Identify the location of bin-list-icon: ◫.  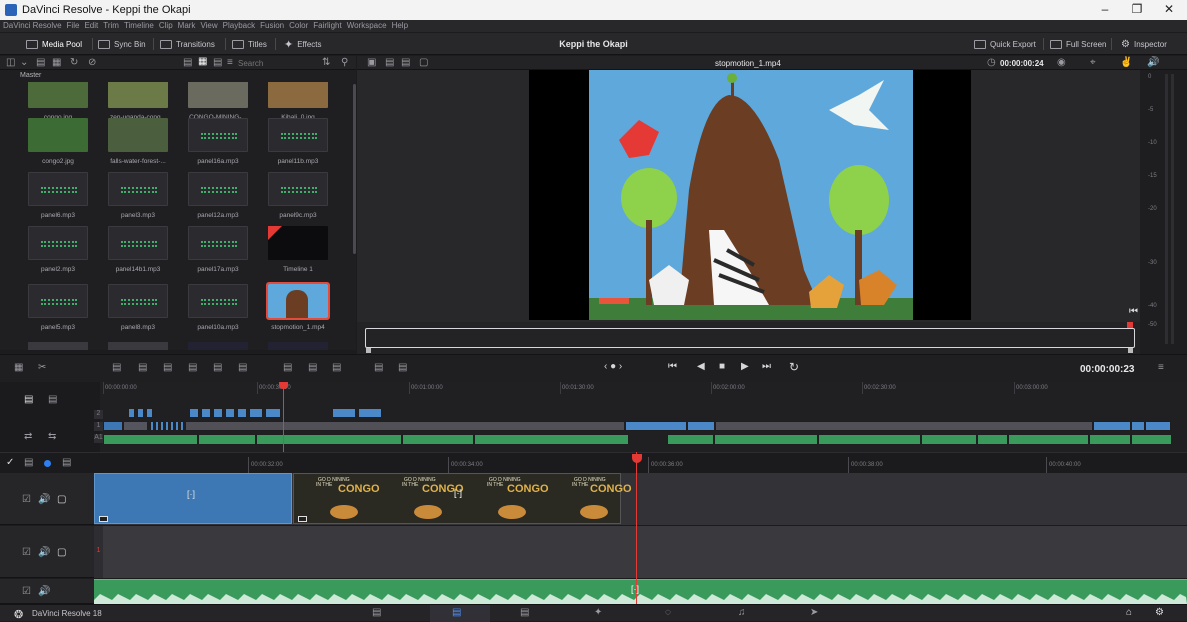
(10, 62).